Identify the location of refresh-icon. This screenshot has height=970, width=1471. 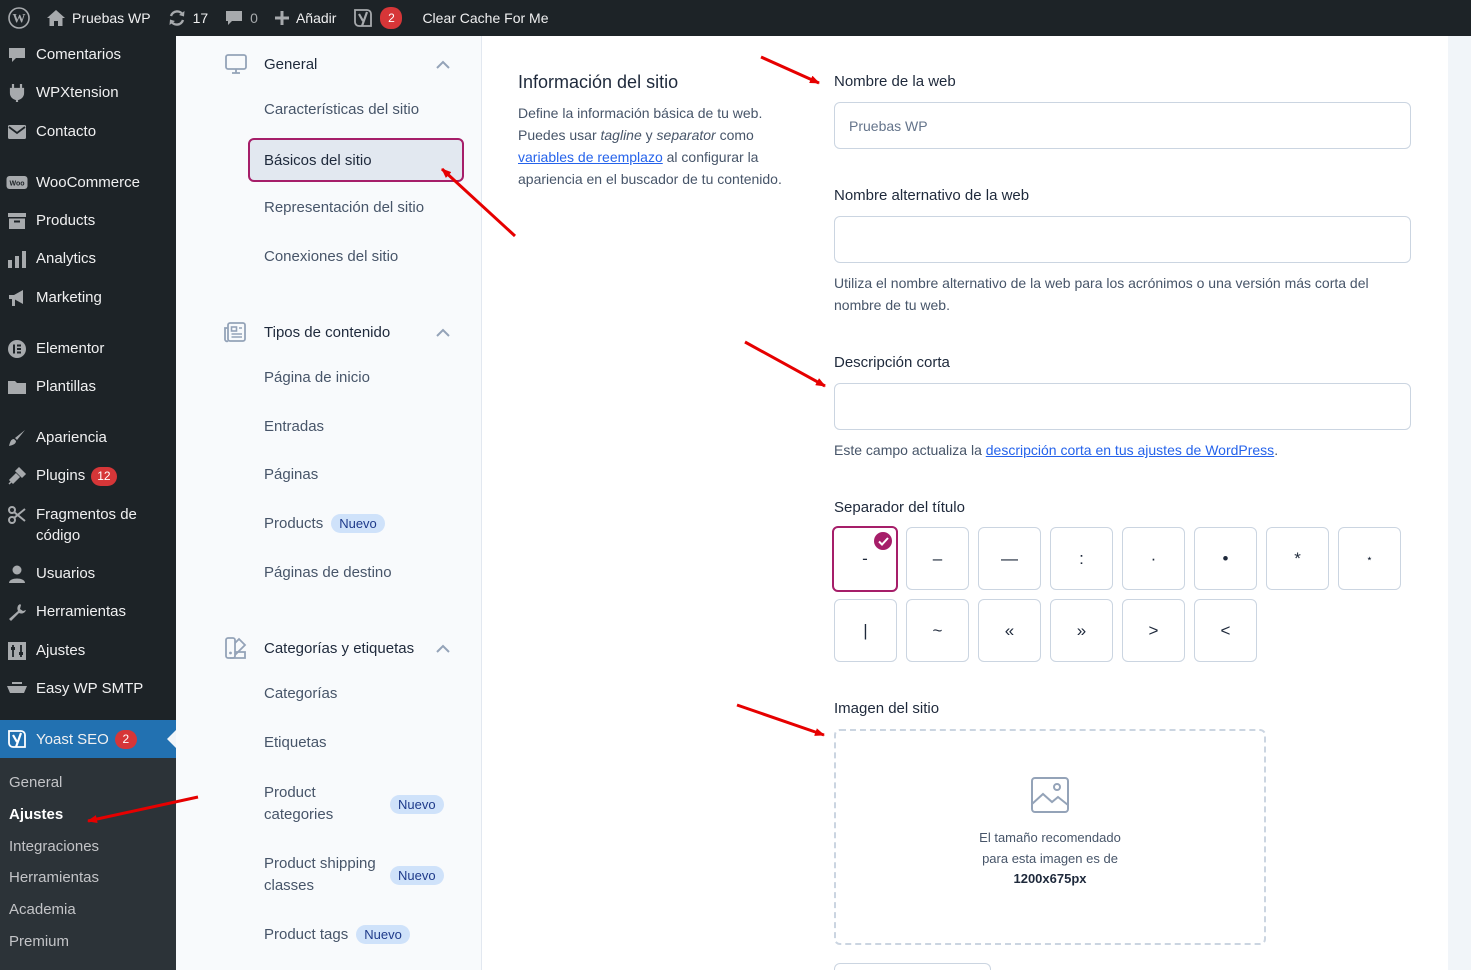
(177, 18).